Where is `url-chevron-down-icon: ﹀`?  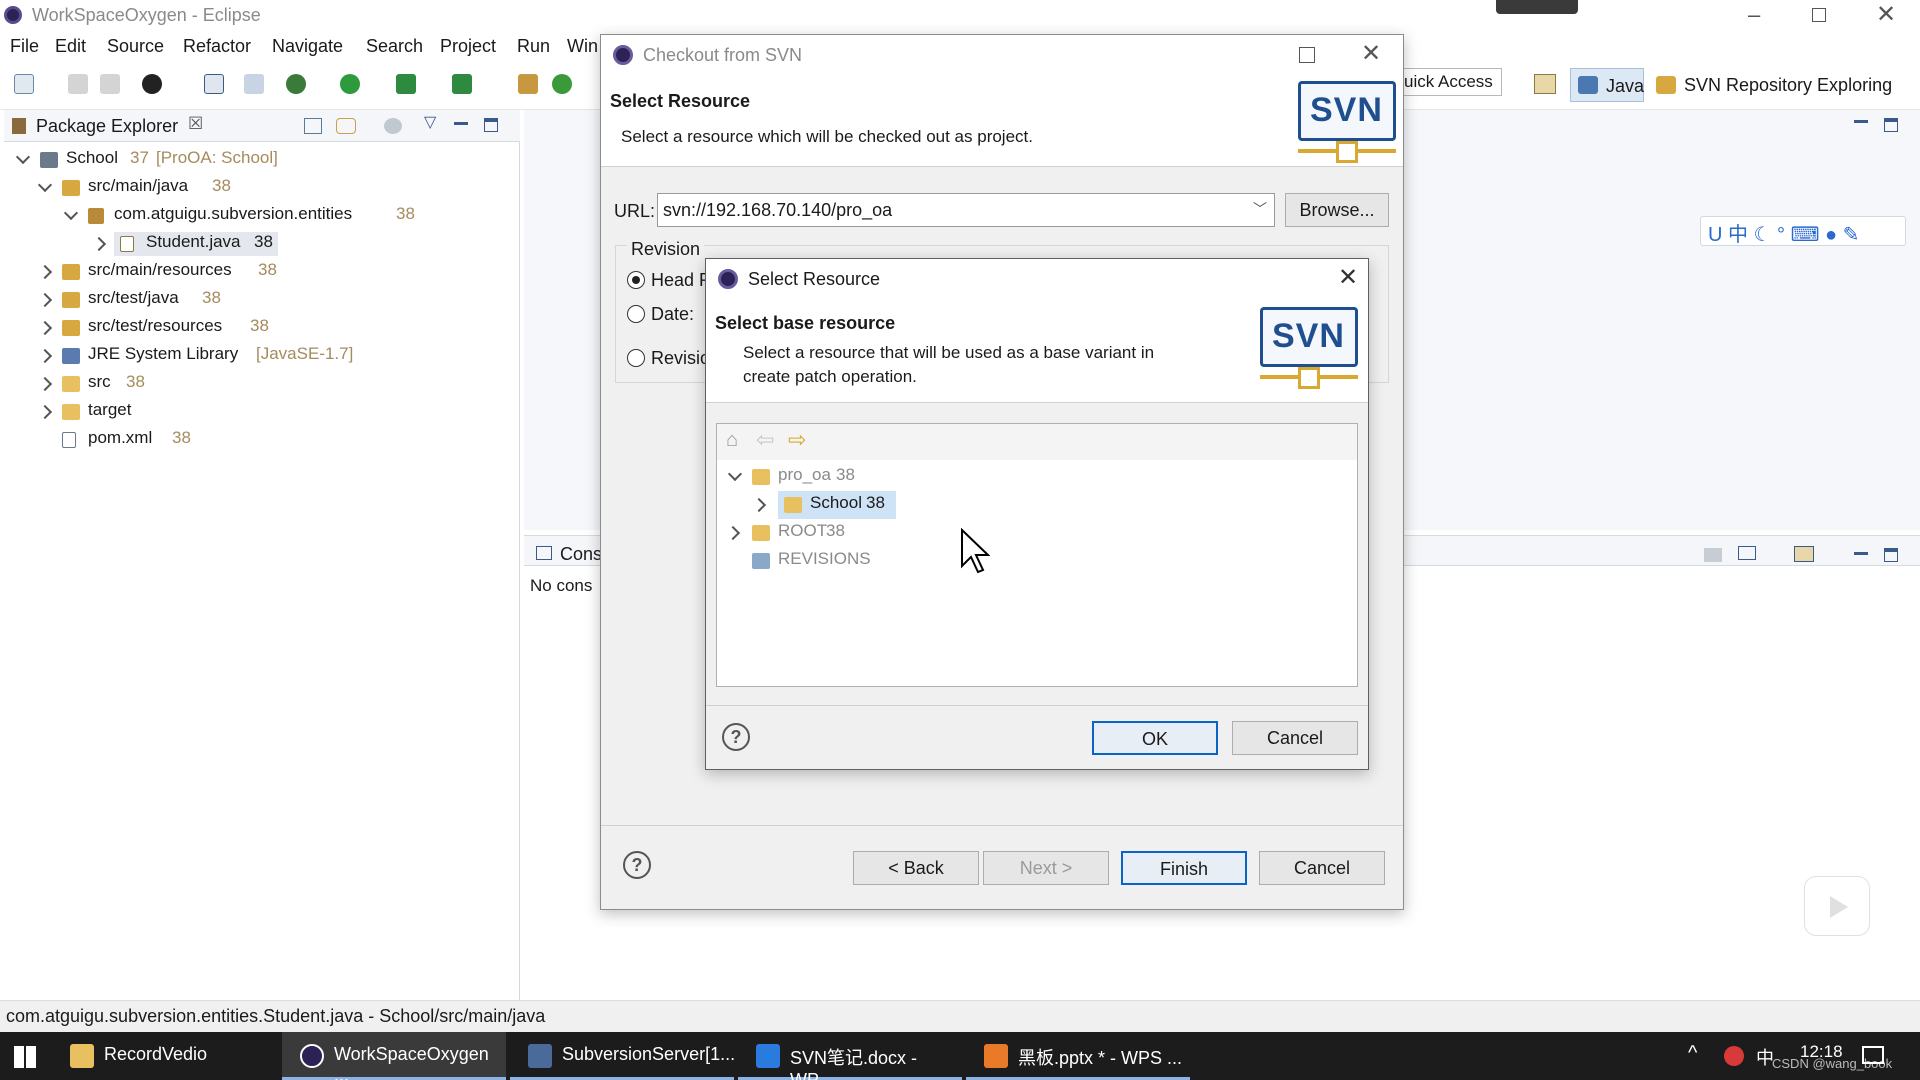
url-chevron-down-icon: ﹀ is located at coordinates (1260, 209).